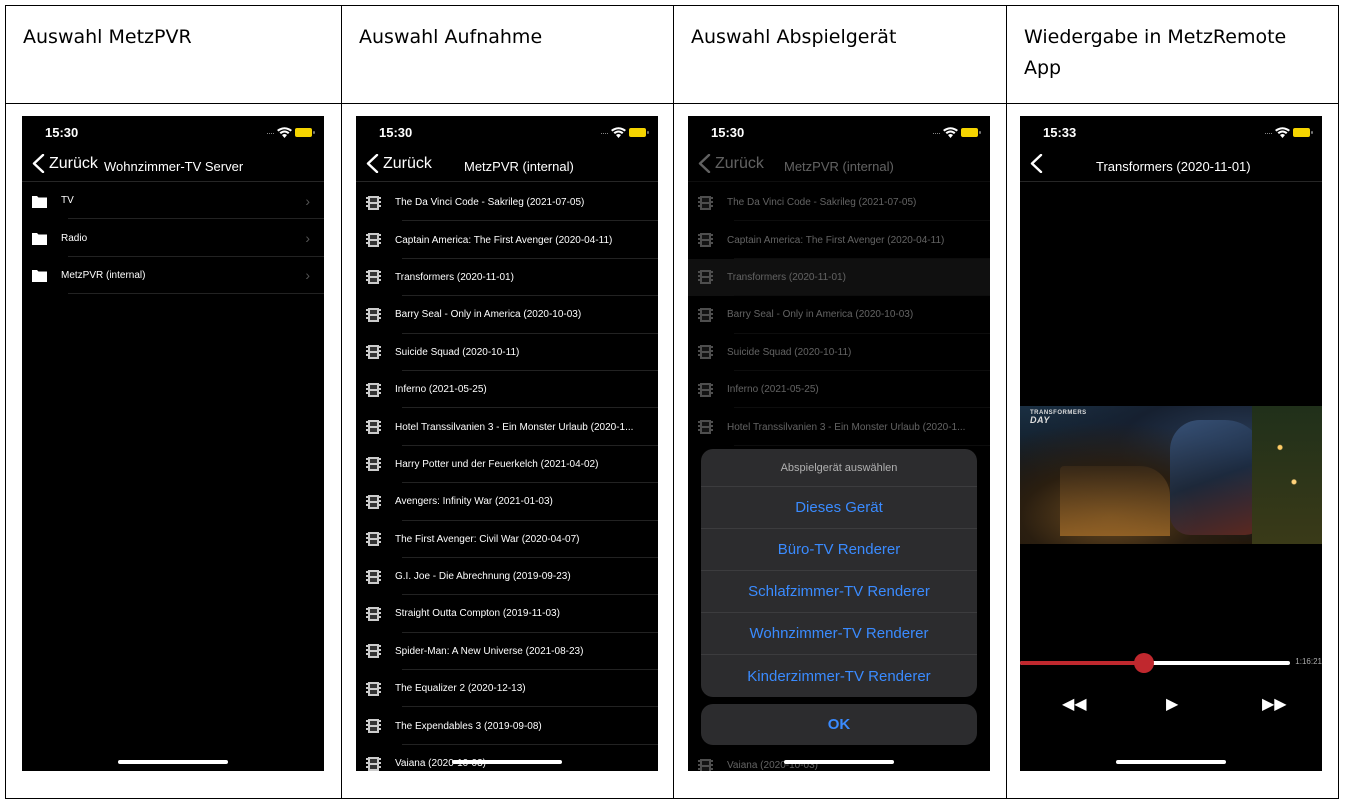  What do you see at coordinates (1274, 704) in the screenshot?
I see `fast-forward-icon: ▶▶` at bounding box center [1274, 704].